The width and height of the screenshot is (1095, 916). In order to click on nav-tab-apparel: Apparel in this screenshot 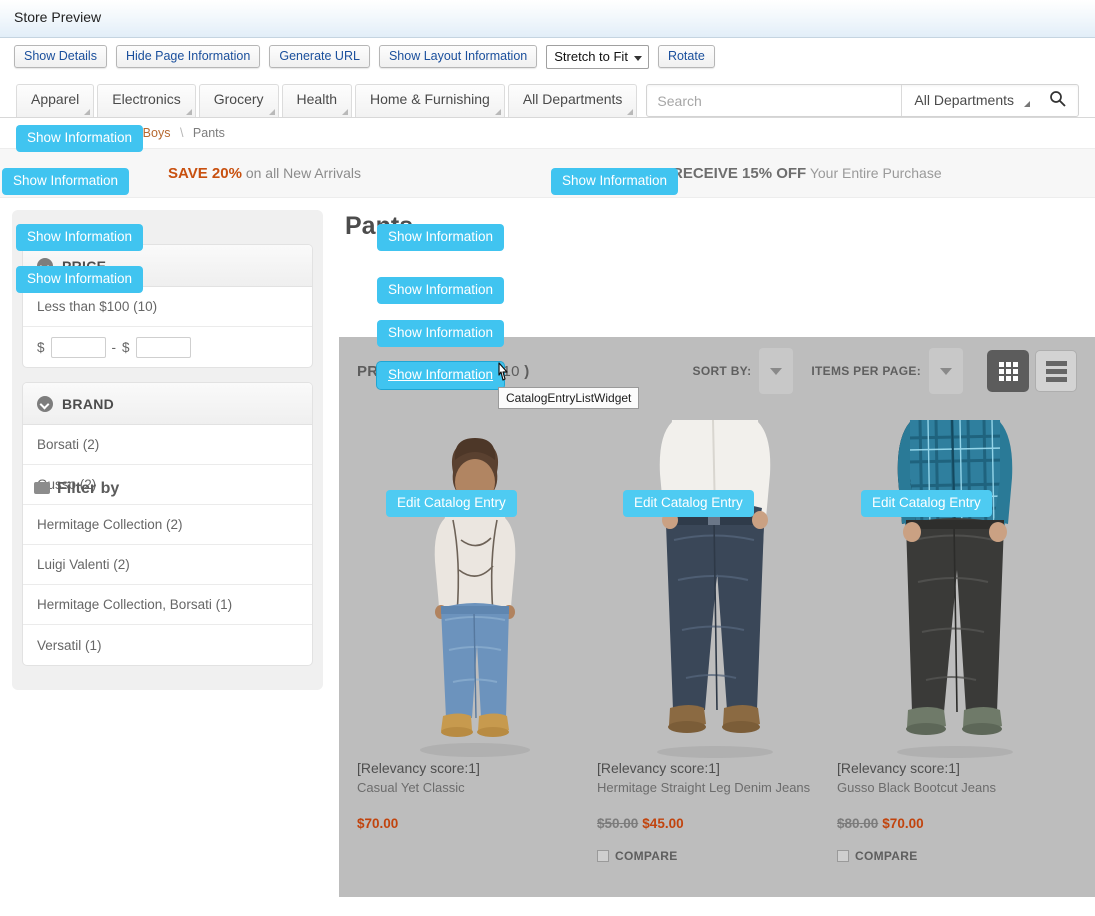, I will do `click(55, 100)`.